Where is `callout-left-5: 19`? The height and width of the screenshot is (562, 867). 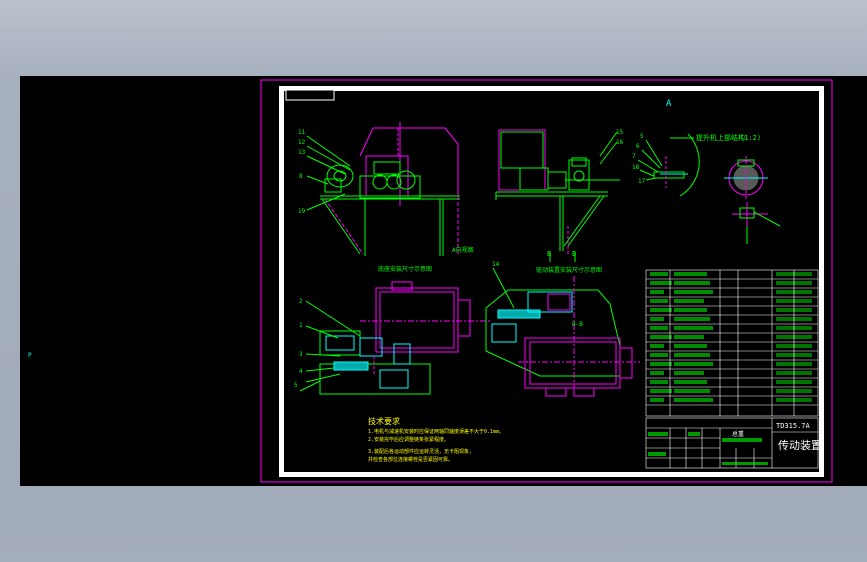
callout-left-5: 19 is located at coordinates (302, 211).